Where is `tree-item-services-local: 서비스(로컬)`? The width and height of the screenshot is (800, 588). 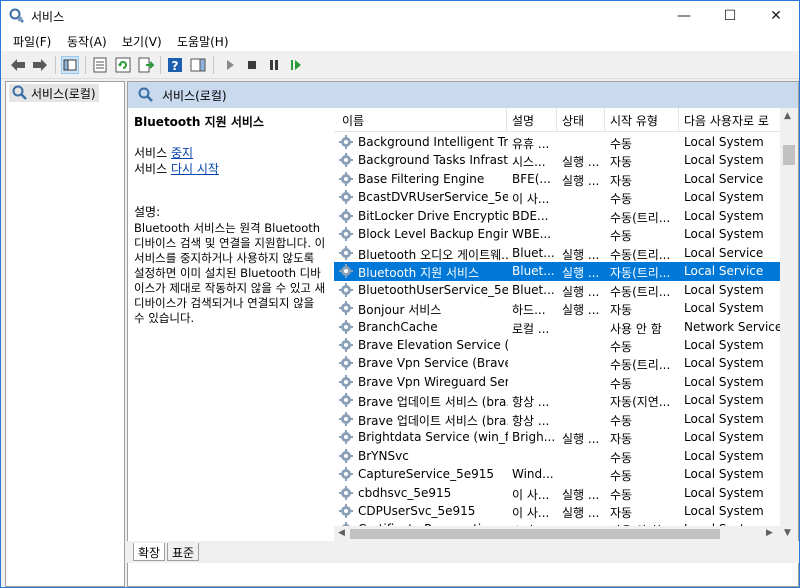
tree-item-services-local: 서비스(로컬) is located at coordinates (54, 93).